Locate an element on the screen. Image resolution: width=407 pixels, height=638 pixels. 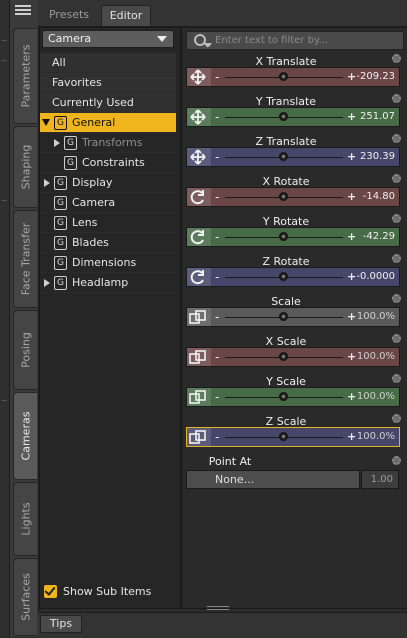
tree-item-general: G General is located at coordinates (108, 123).